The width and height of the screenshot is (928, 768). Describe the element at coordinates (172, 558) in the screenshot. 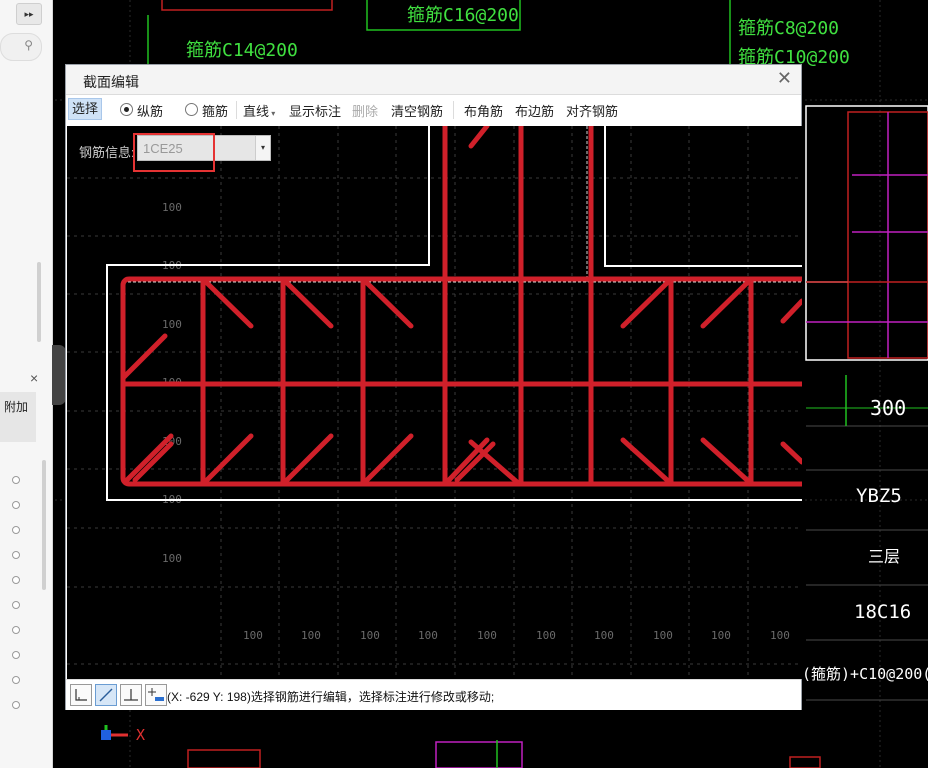

I see `grid-label-v7: 100` at that location.